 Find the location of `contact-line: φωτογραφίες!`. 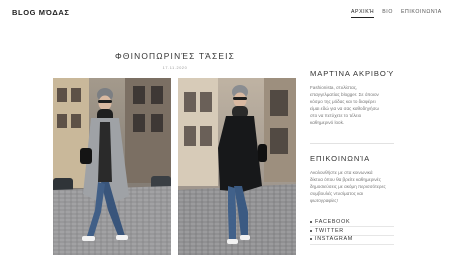

contact-line: φωτογραφίες! is located at coordinates (324, 201).